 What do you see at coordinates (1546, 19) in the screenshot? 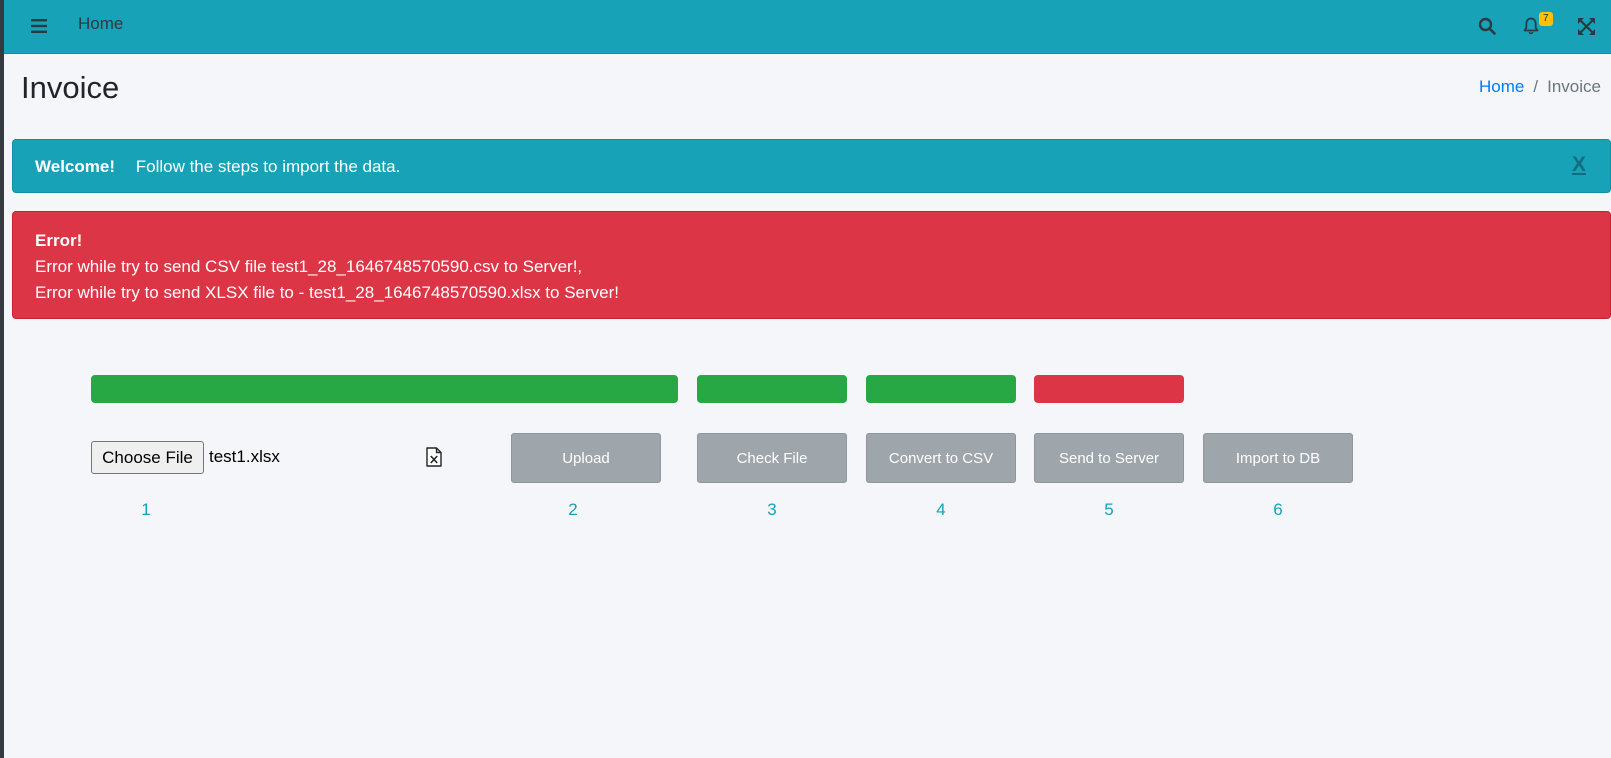
I see `notification-badge: 7` at bounding box center [1546, 19].